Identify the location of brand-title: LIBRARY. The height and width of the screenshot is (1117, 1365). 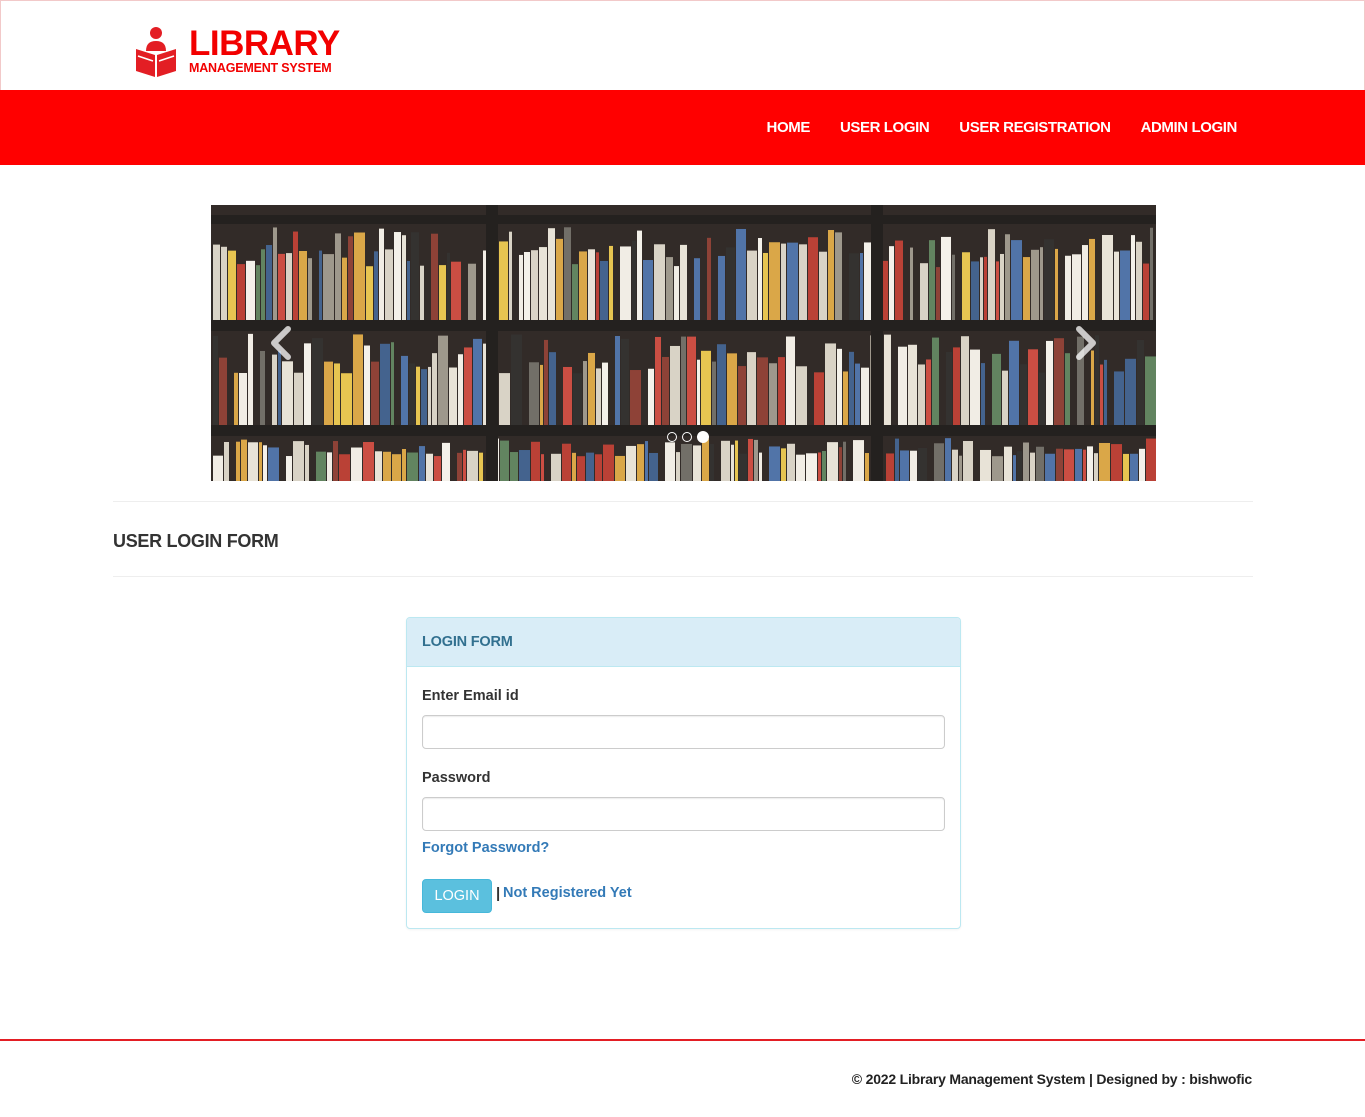
(264, 43).